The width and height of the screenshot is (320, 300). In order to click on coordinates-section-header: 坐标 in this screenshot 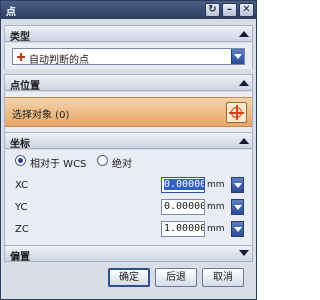, I will do `click(128, 141)`.